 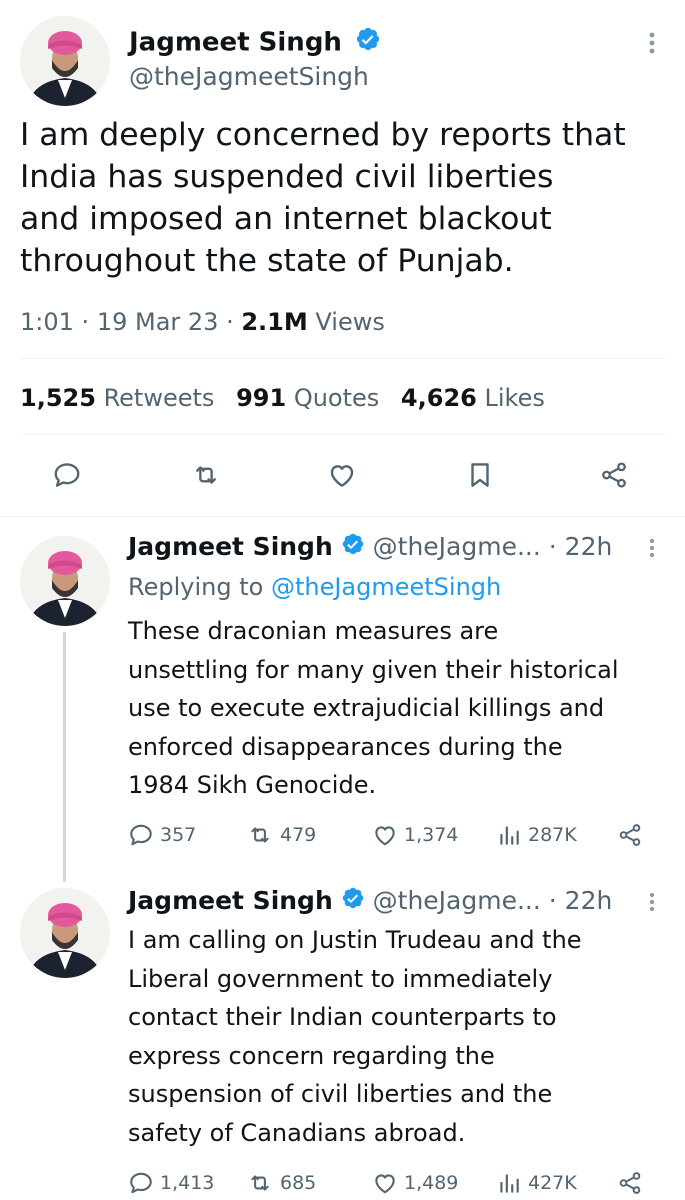 I want to click on tweet-time: 1:01, so click(x=47, y=322).